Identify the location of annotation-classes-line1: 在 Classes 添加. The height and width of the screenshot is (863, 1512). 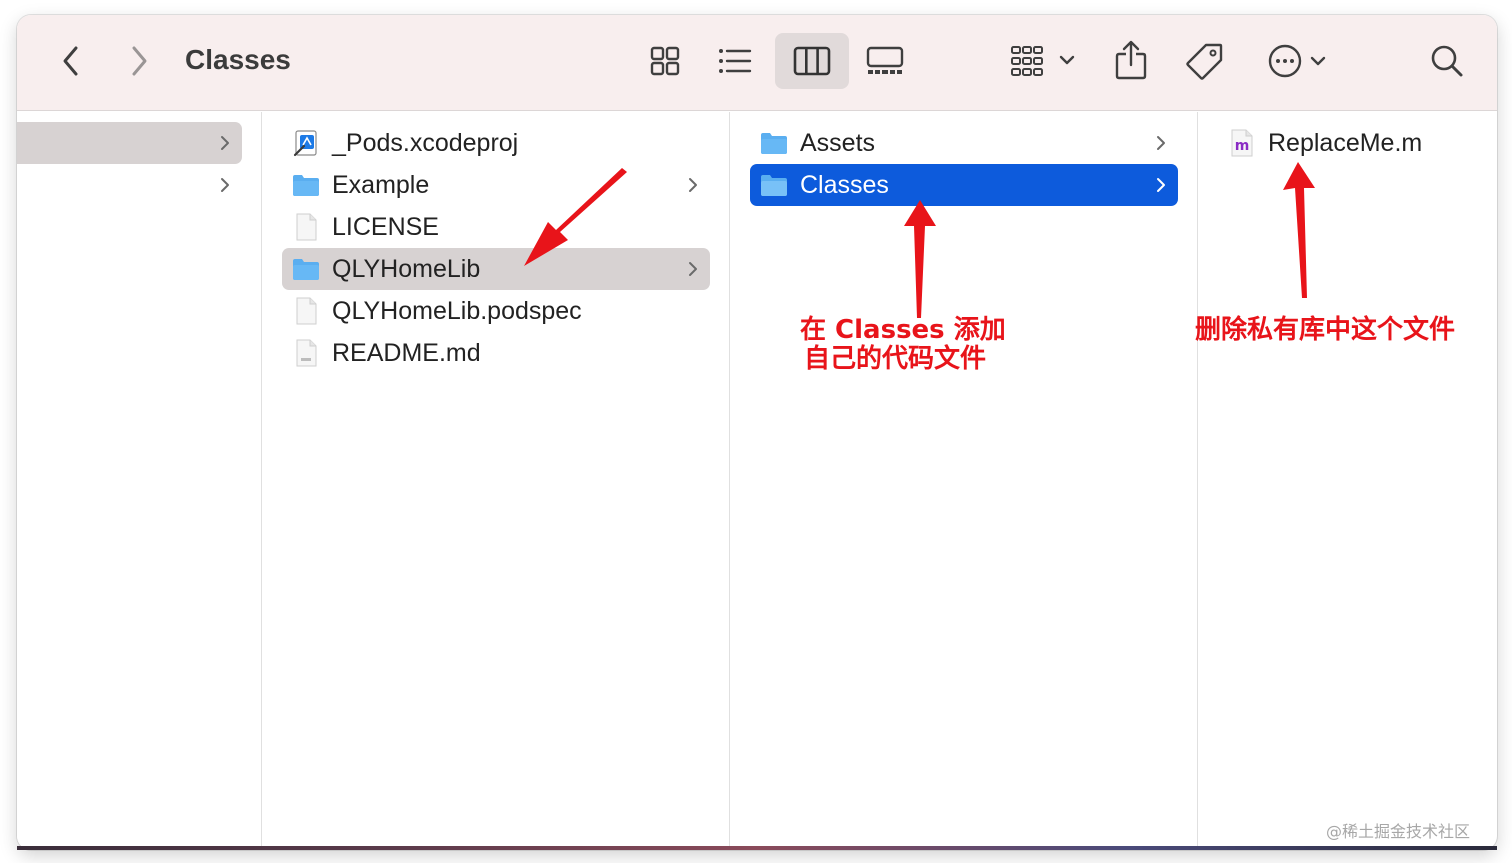
(903, 330).